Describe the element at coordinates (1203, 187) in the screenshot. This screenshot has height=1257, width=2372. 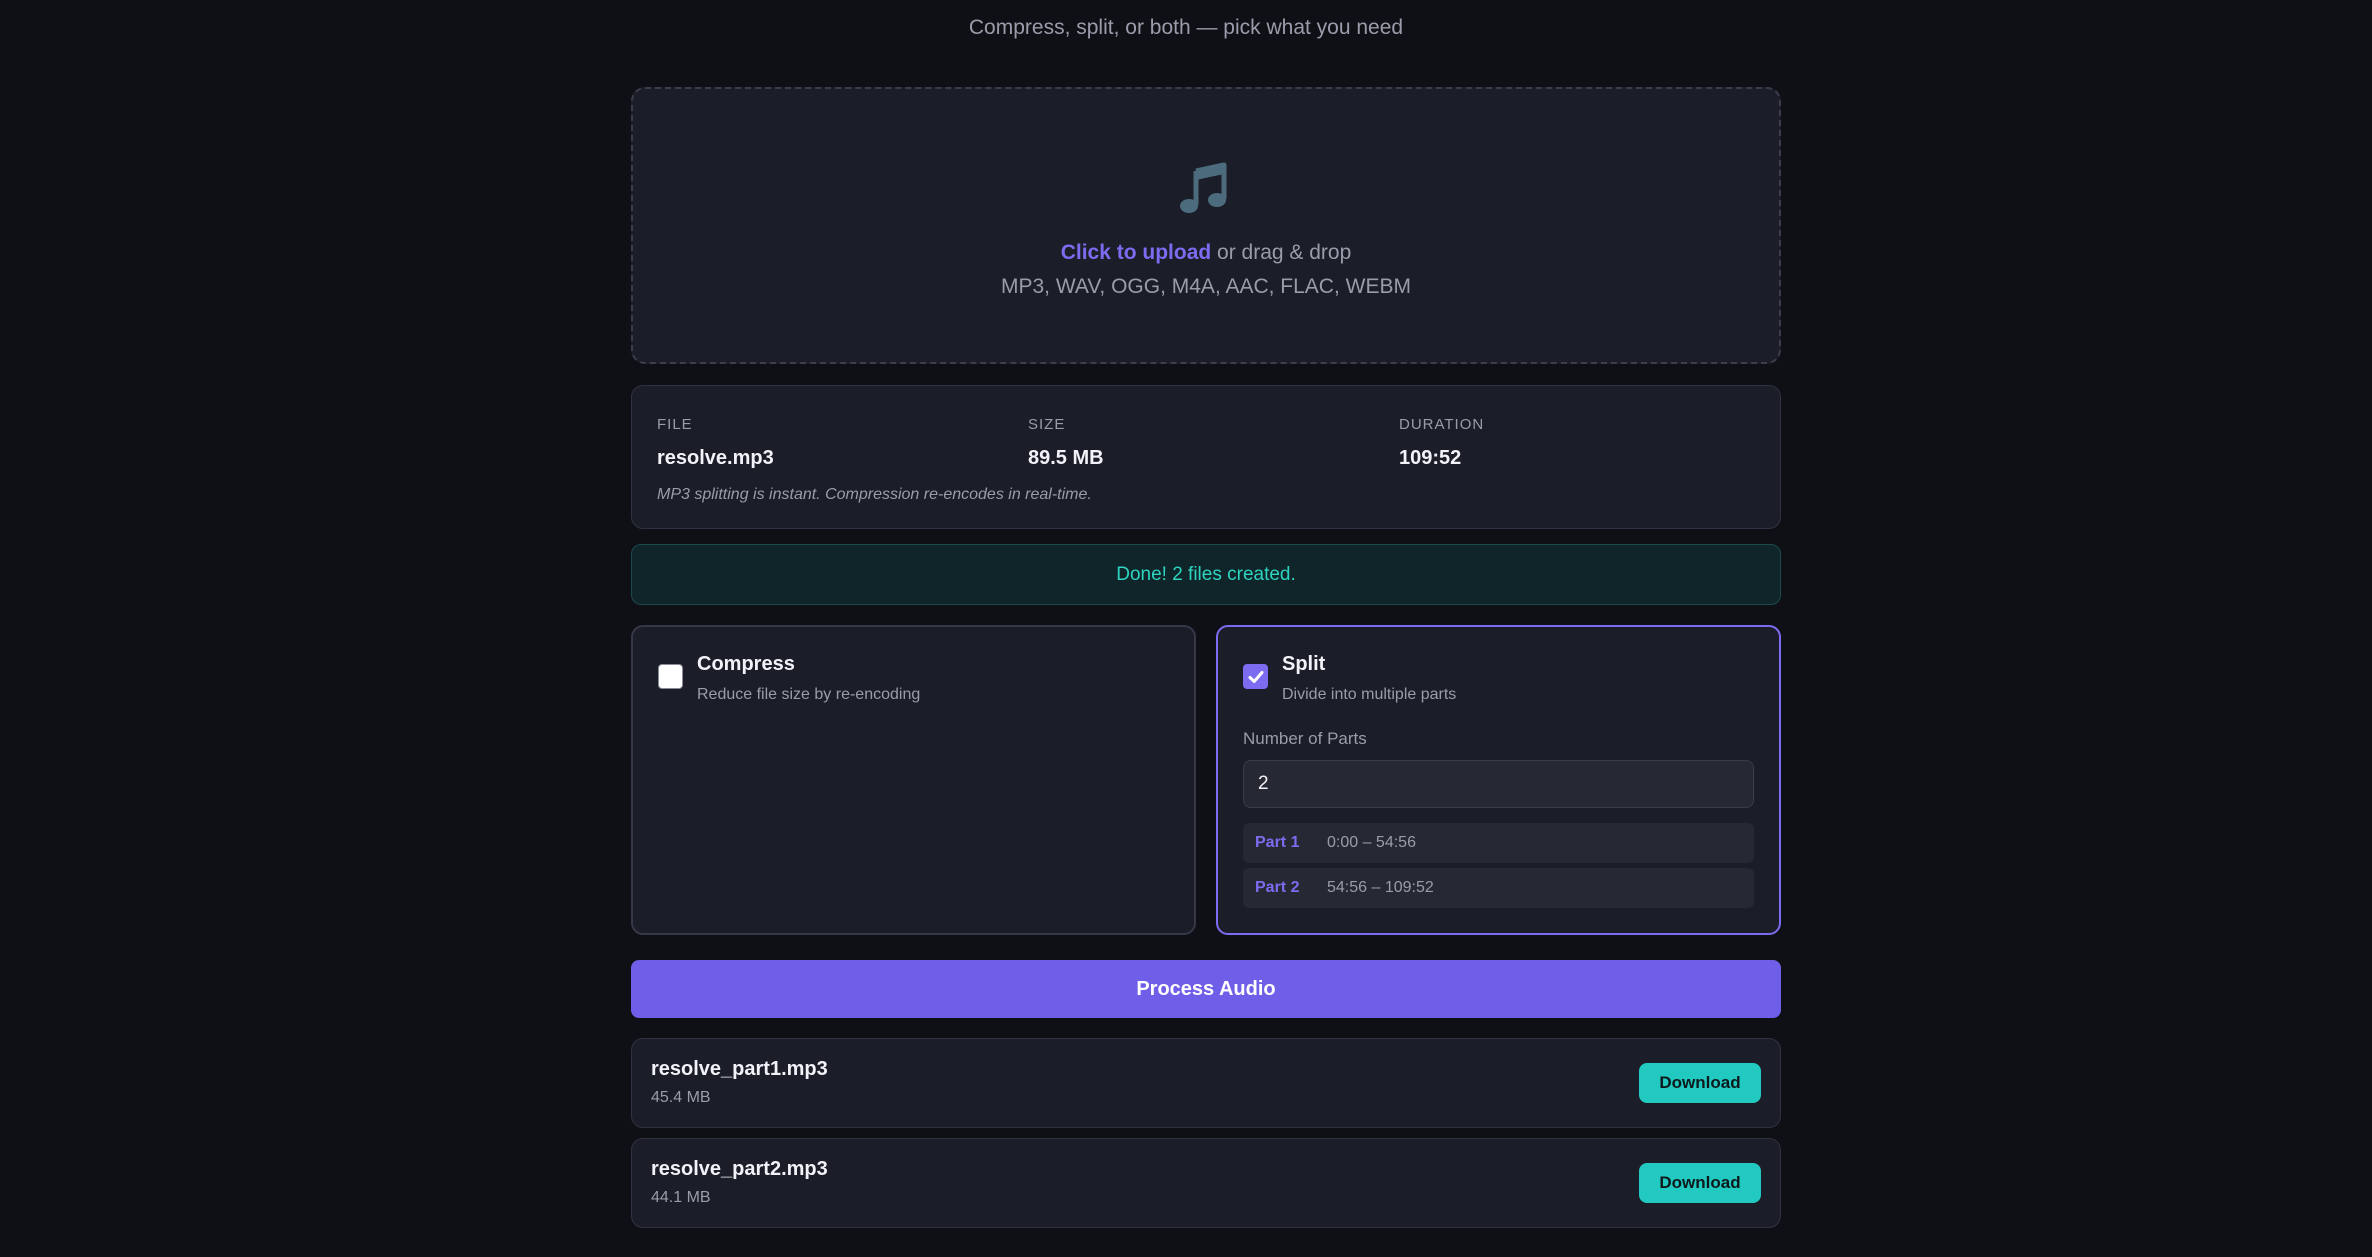
I see `music-note-icon` at that location.